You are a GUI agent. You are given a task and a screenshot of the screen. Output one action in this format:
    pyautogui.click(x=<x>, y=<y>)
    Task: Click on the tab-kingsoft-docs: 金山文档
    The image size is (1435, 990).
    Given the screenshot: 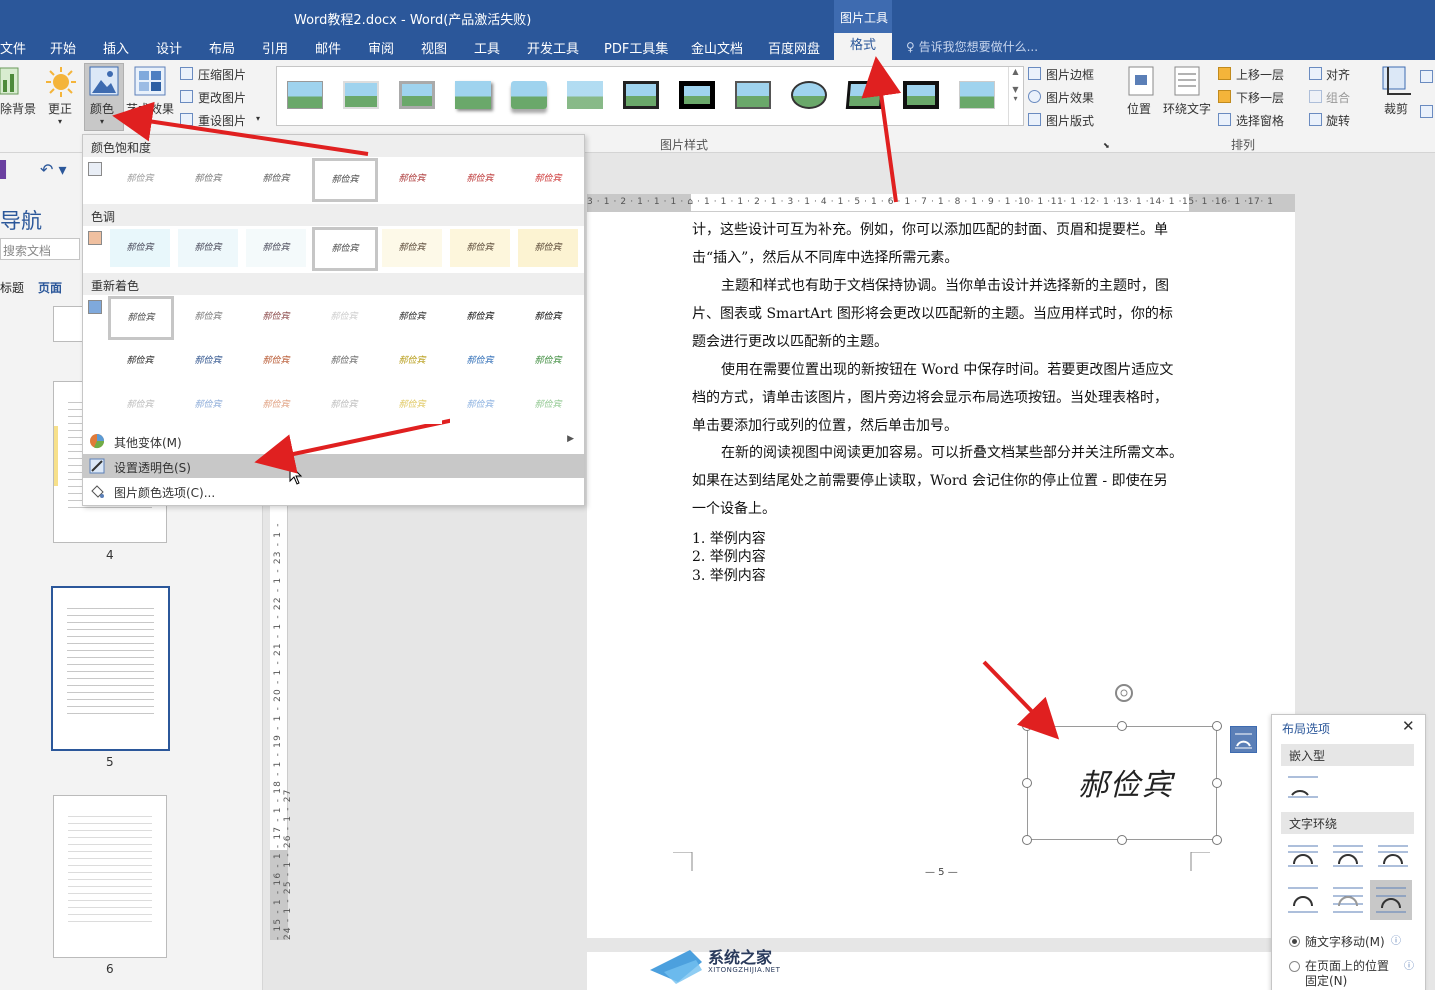 What is the action you would take?
    pyautogui.click(x=717, y=47)
    